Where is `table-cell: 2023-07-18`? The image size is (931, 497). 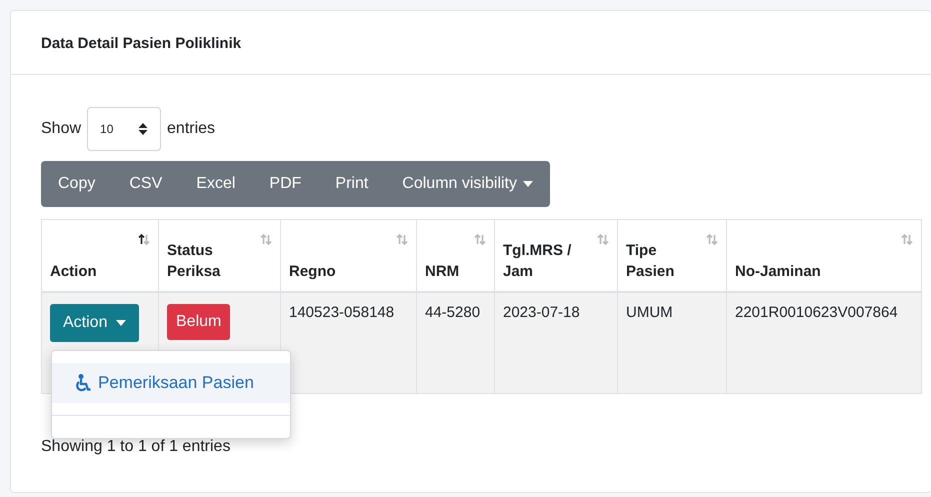
table-cell: 2023-07-18 is located at coordinates (556, 342).